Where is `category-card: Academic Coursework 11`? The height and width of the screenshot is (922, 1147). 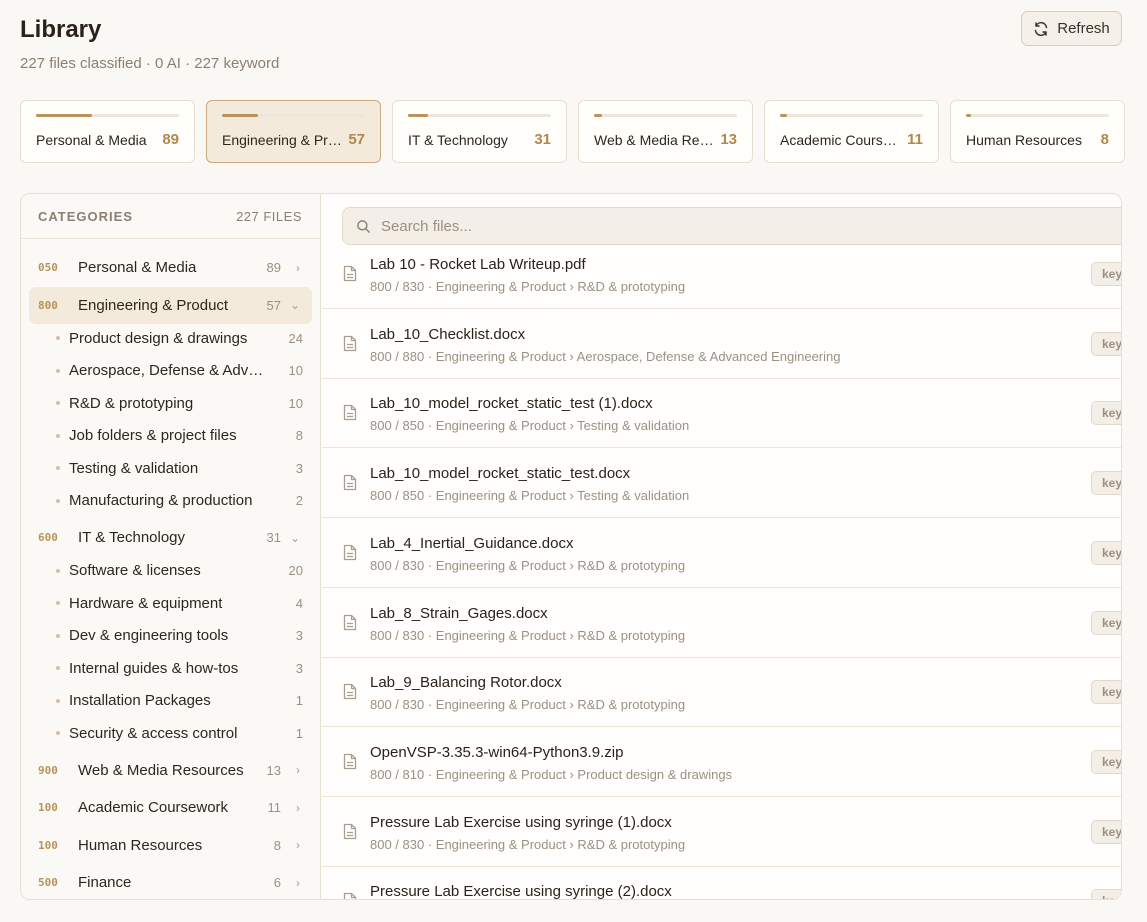
category-card: Academic Coursework 11 is located at coordinates (851, 131).